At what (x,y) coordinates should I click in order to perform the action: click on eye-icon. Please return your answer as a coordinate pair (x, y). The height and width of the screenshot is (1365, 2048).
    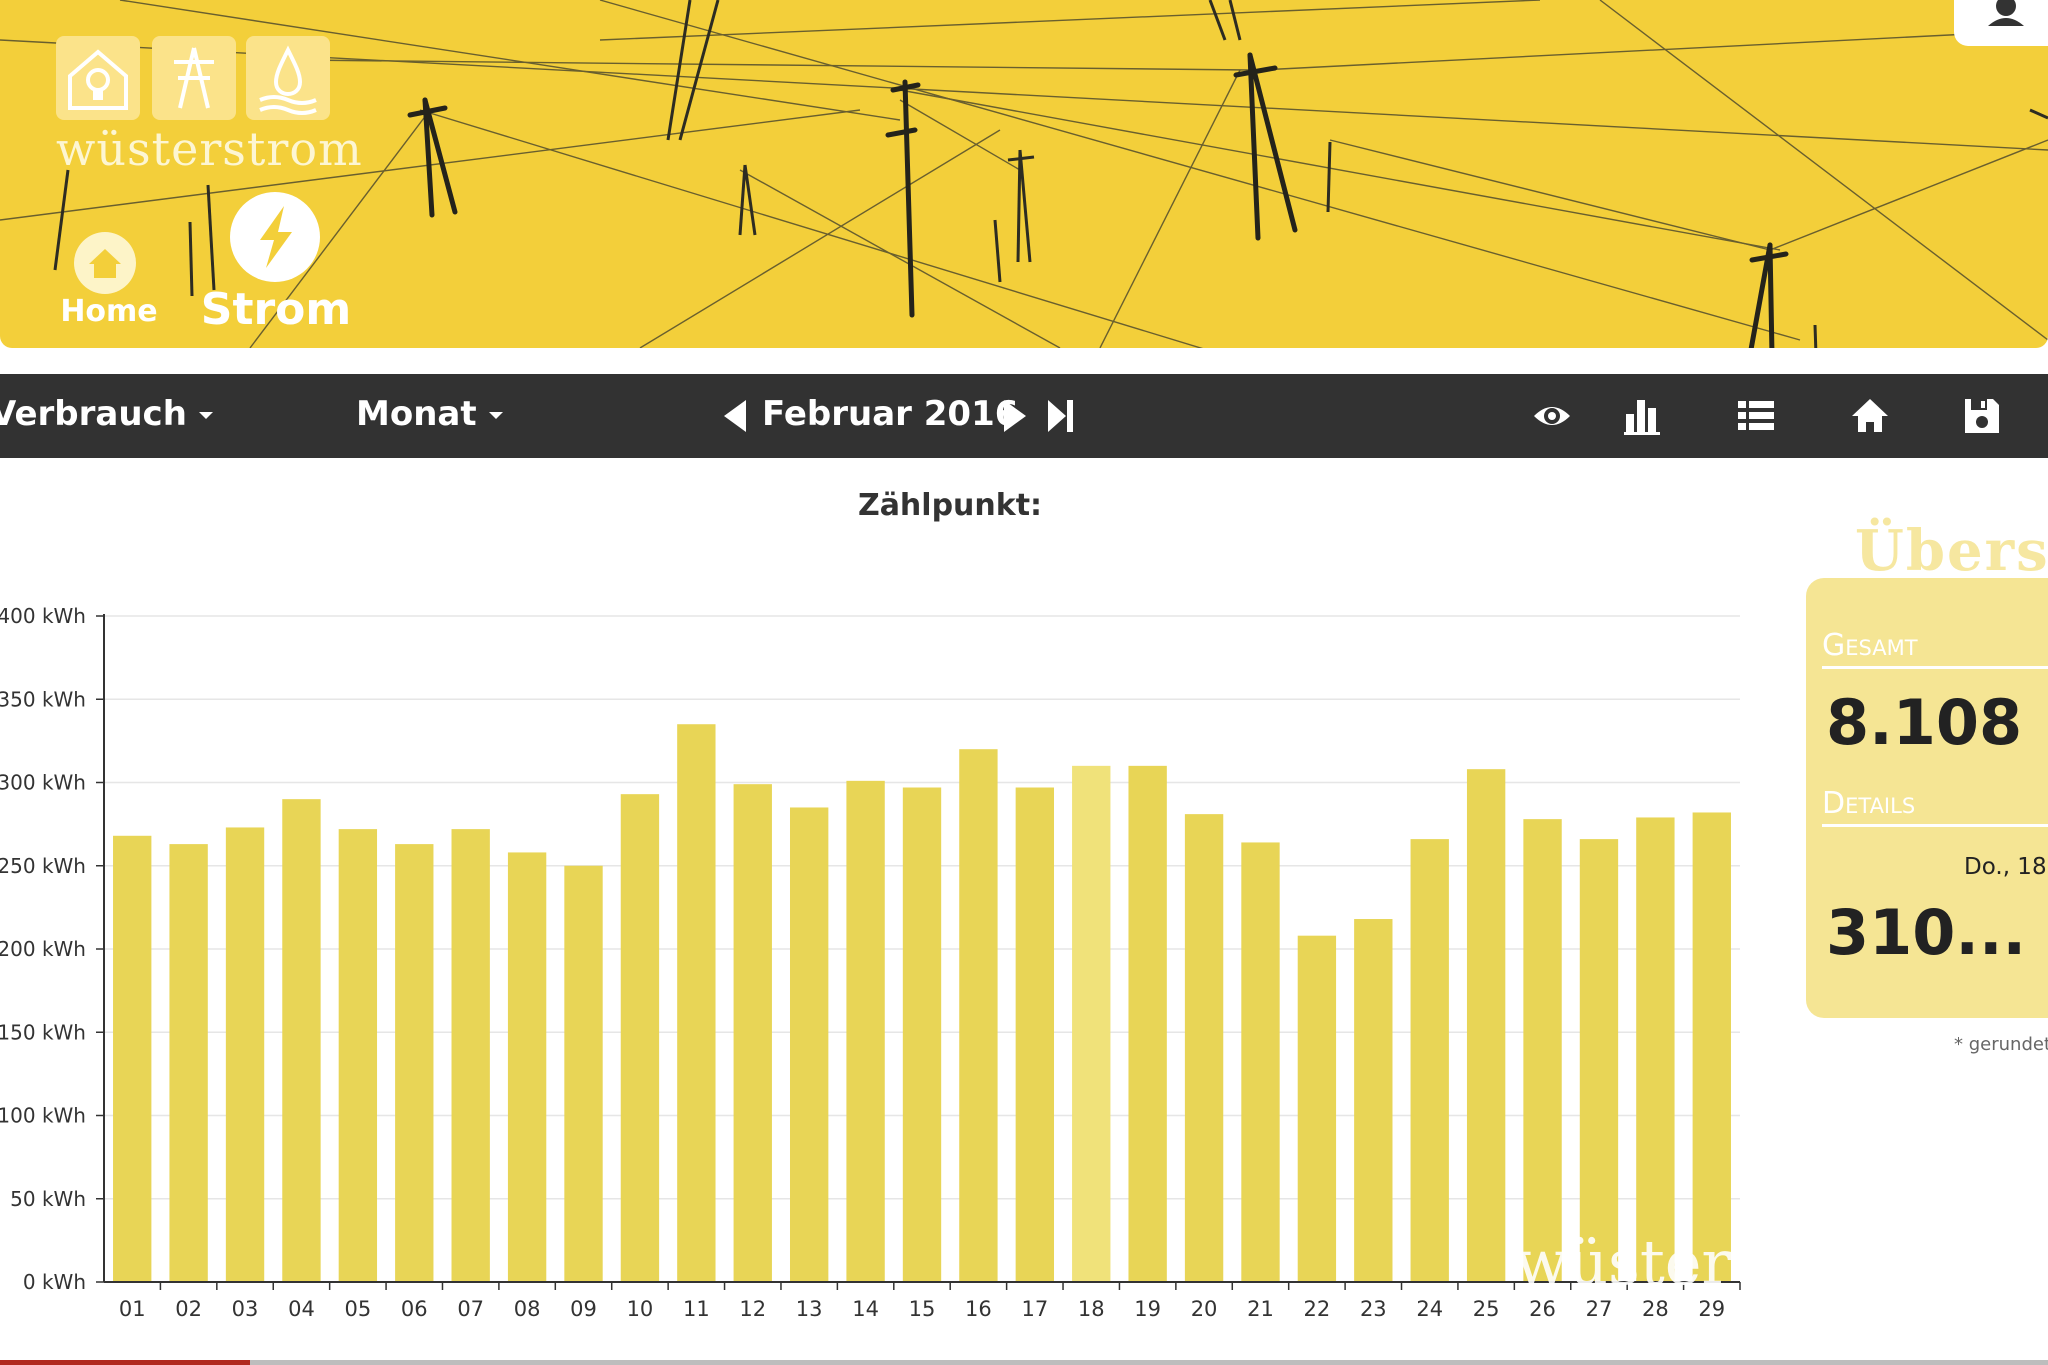
    Looking at the image, I should click on (1552, 416).